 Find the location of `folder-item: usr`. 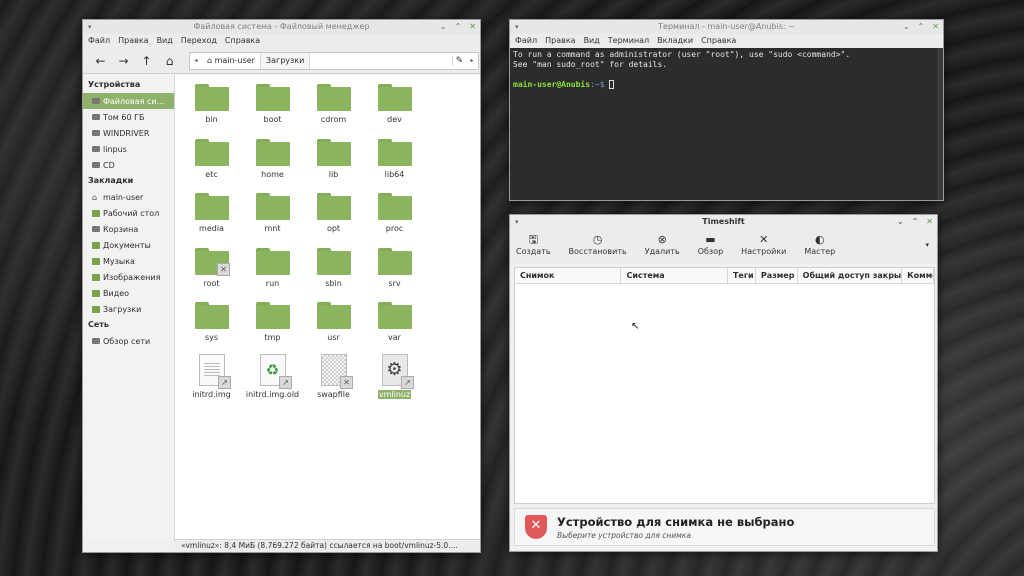

folder-item: usr is located at coordinates (333, 326).